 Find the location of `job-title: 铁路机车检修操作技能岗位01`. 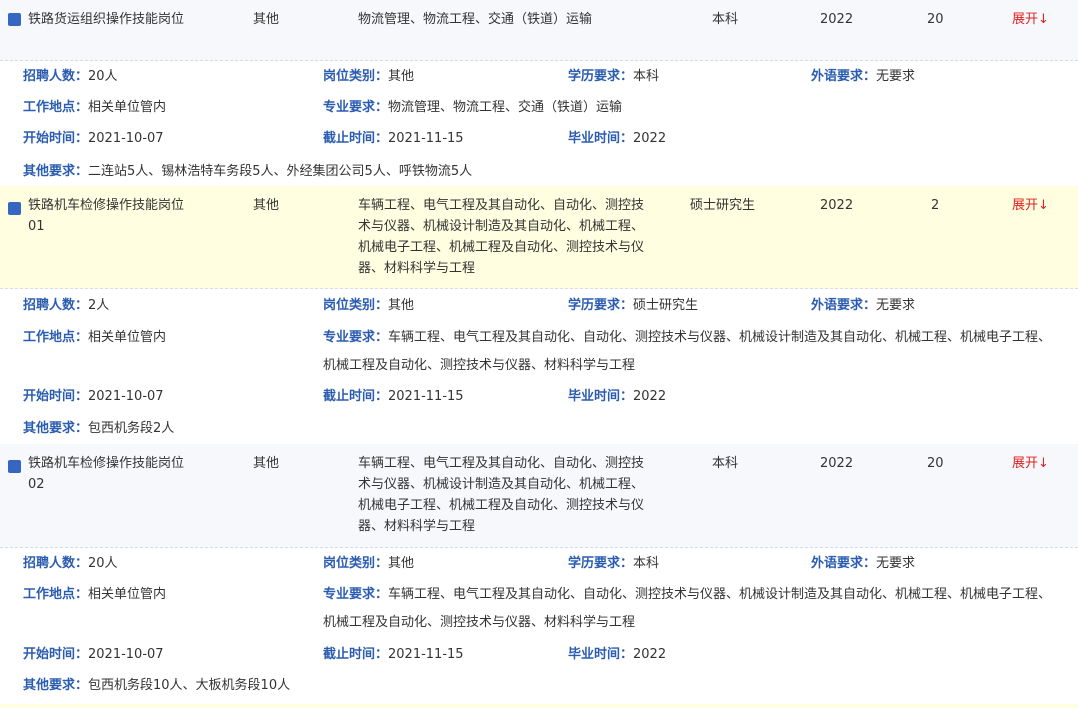

job-title: 铁路机车检修操作技能岗位01 is located at coordinates (113, 216).